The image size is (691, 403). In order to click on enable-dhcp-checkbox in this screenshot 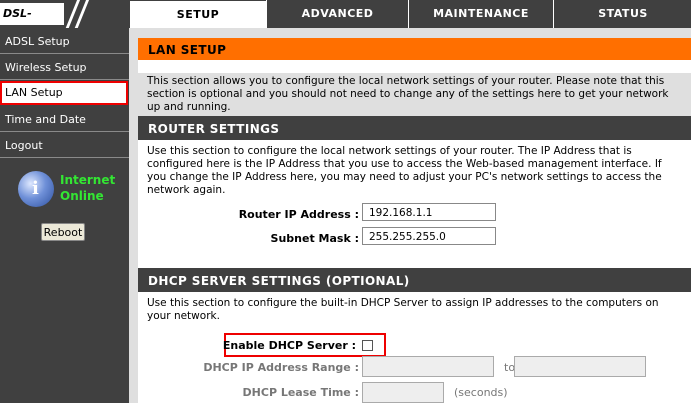, I will do `click(367, 345)`.